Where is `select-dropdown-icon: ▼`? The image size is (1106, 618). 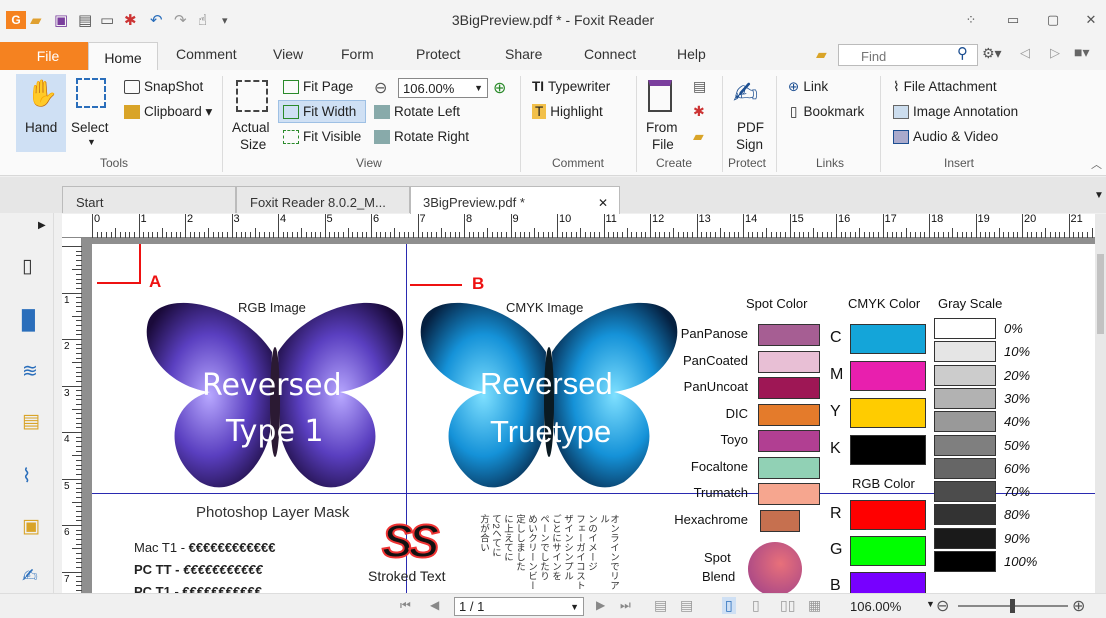
select-dropdown-icon: ▼ is located at coordinates (91, 142).